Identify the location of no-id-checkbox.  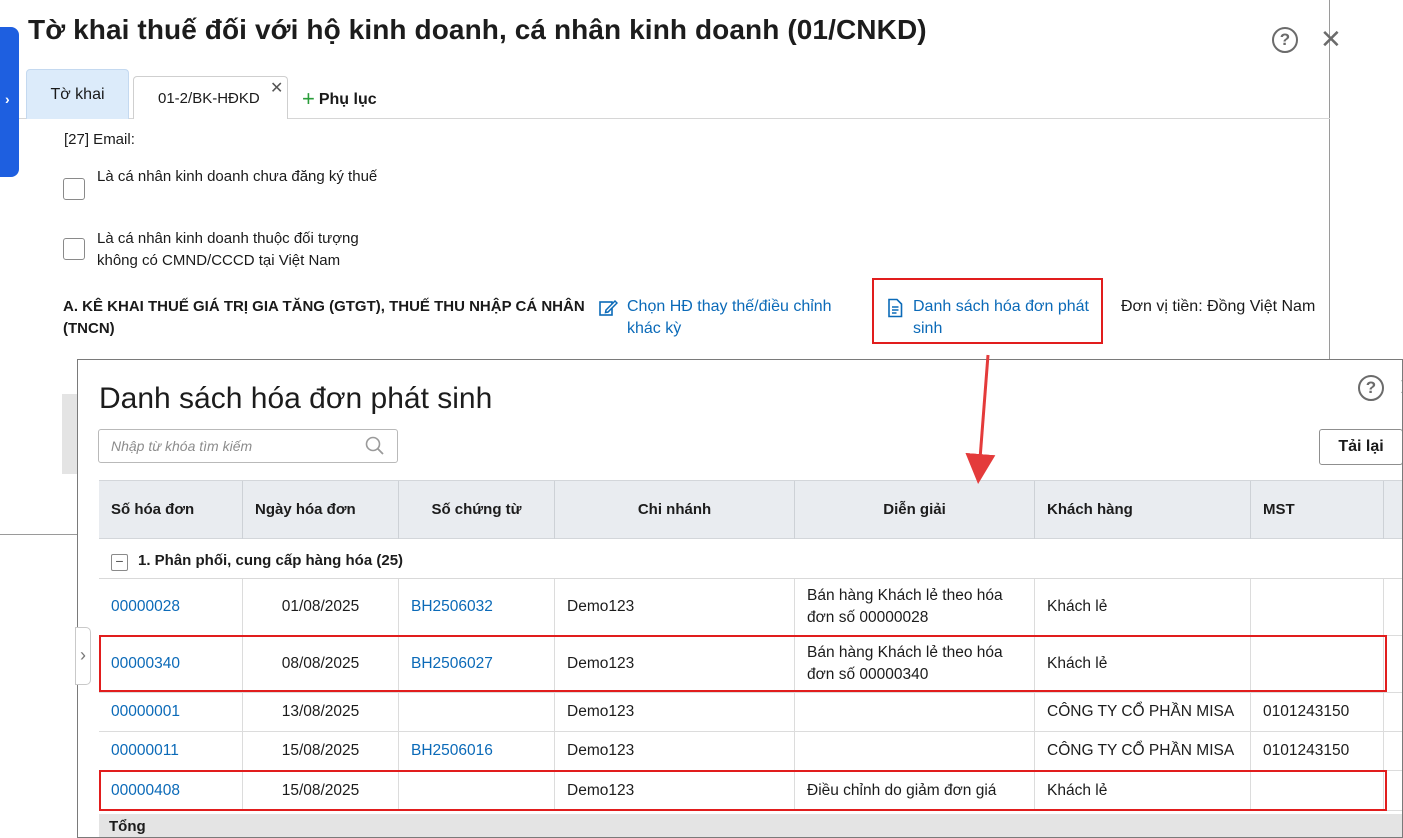
(74, 249).